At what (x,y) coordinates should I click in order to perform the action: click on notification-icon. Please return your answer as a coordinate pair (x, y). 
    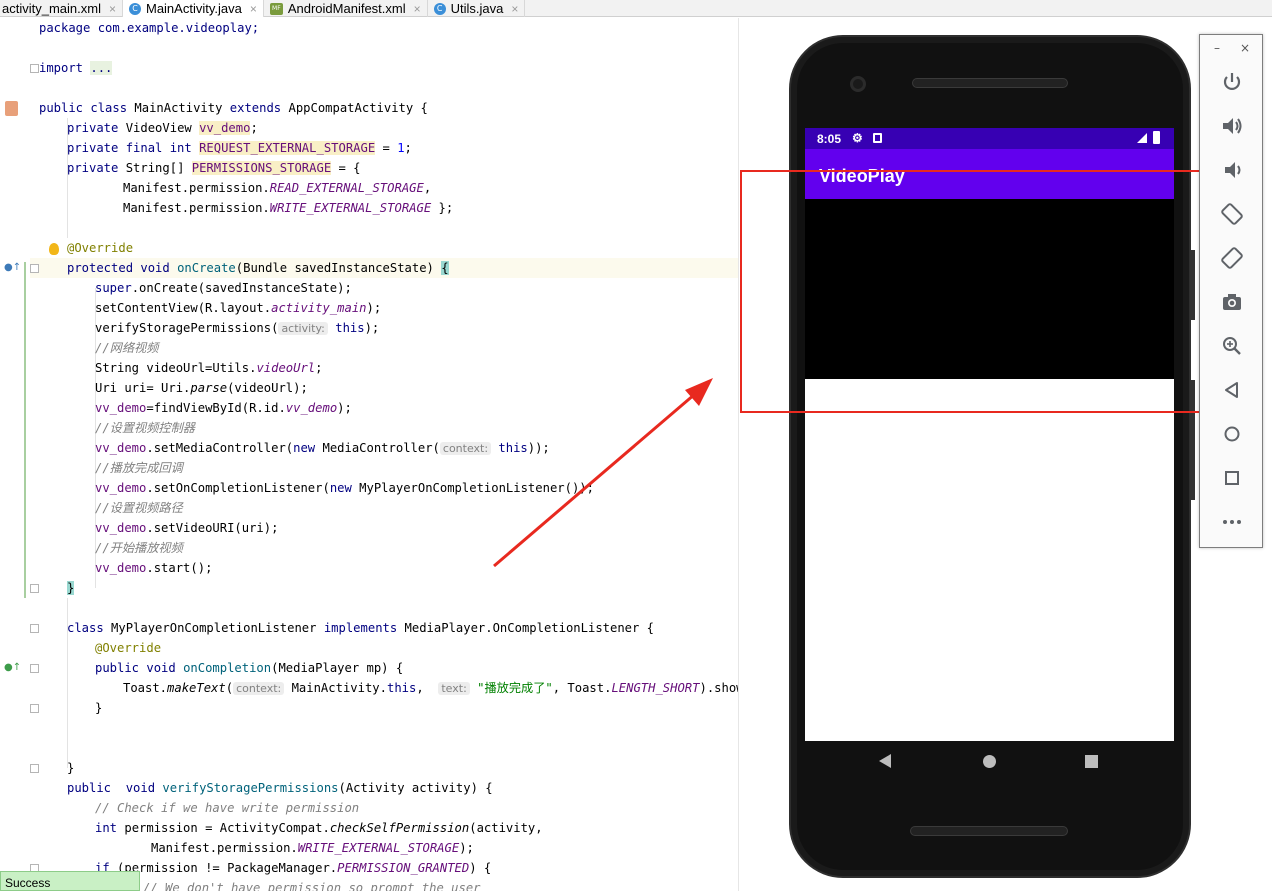
    Looking at the image, I should click on (877, 138).